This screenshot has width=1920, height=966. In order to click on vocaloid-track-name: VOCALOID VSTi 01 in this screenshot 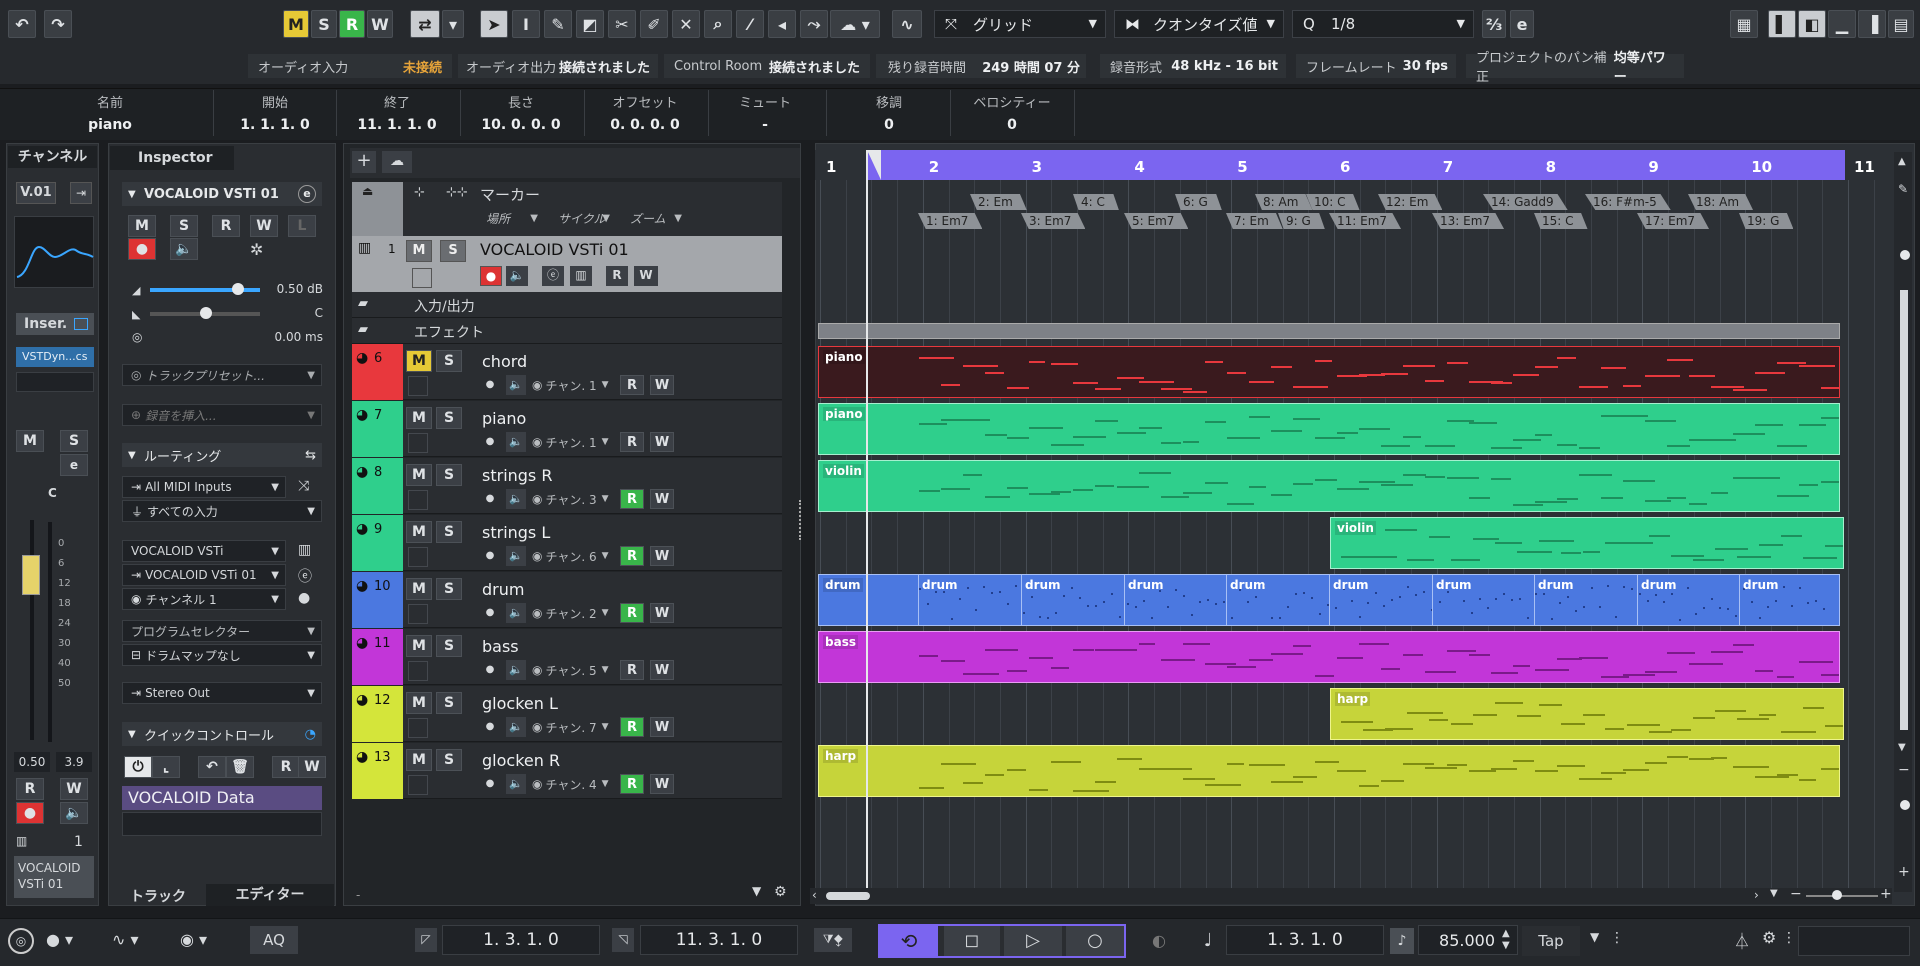, I will do `click(554, 249)`.